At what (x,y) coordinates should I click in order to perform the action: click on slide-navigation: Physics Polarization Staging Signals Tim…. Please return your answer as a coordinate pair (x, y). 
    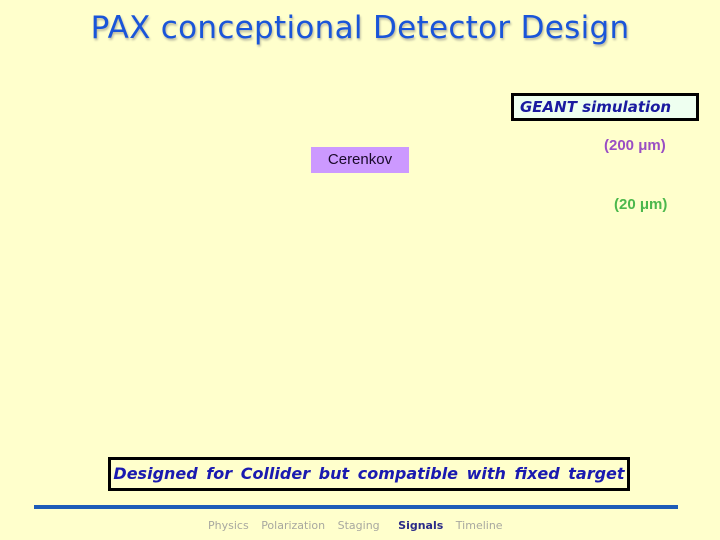
    Looking at the image, I should click on (360, 525).